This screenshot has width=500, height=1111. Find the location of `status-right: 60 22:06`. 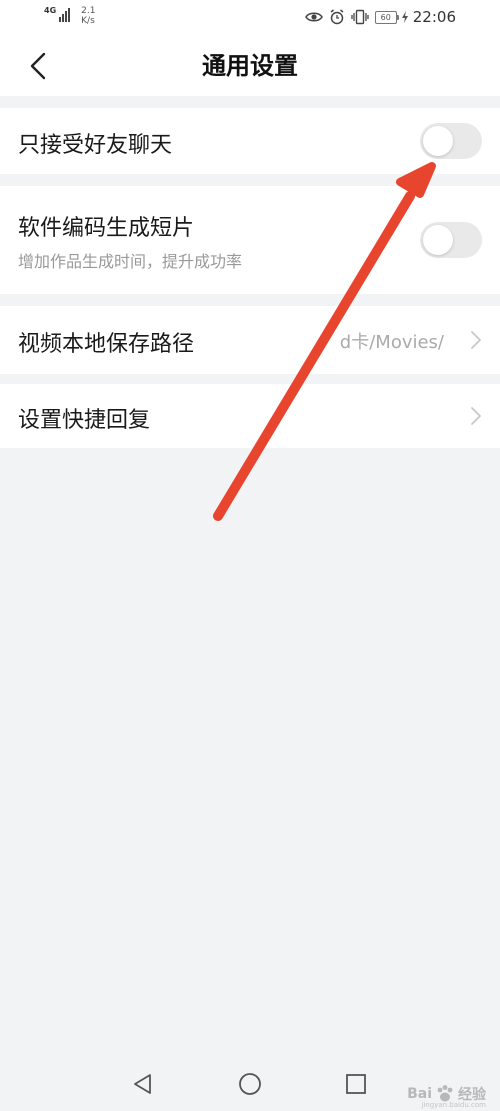

status-right: 60 22:06 is located at coordinates (380, 17).